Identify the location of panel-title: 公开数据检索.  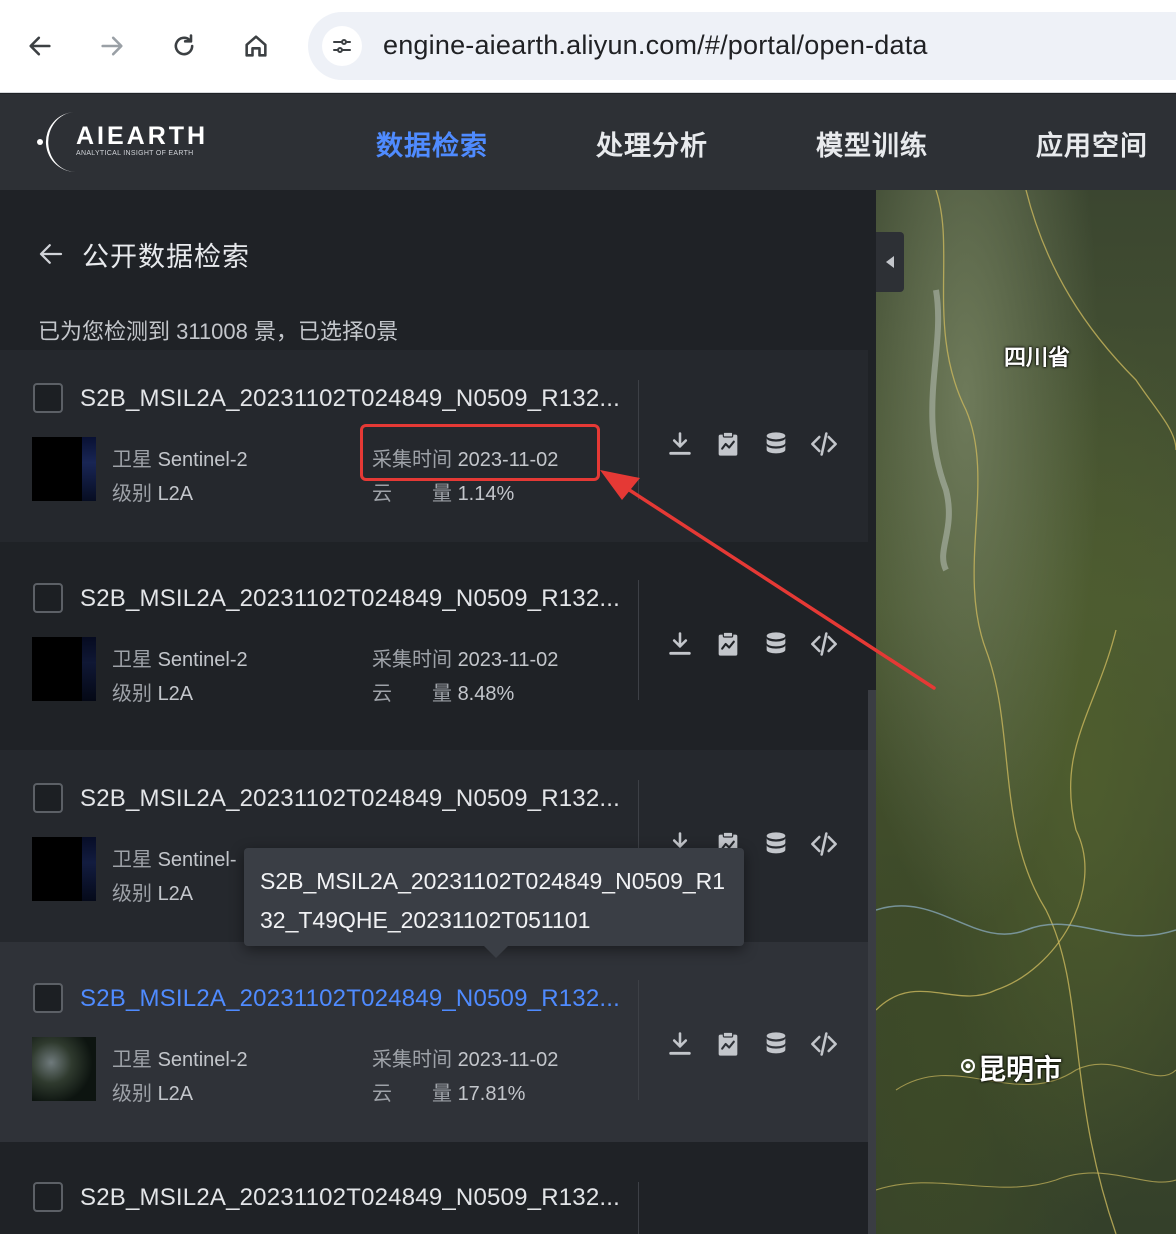
(166, 256).